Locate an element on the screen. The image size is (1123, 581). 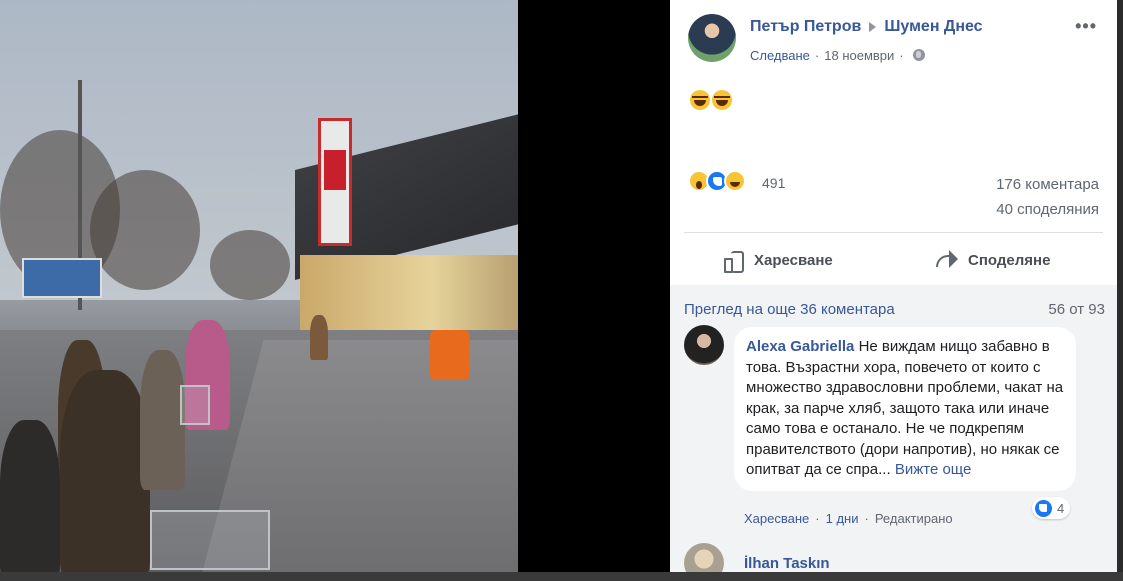
share-arrow-icon is located at coordinates (947, 259).